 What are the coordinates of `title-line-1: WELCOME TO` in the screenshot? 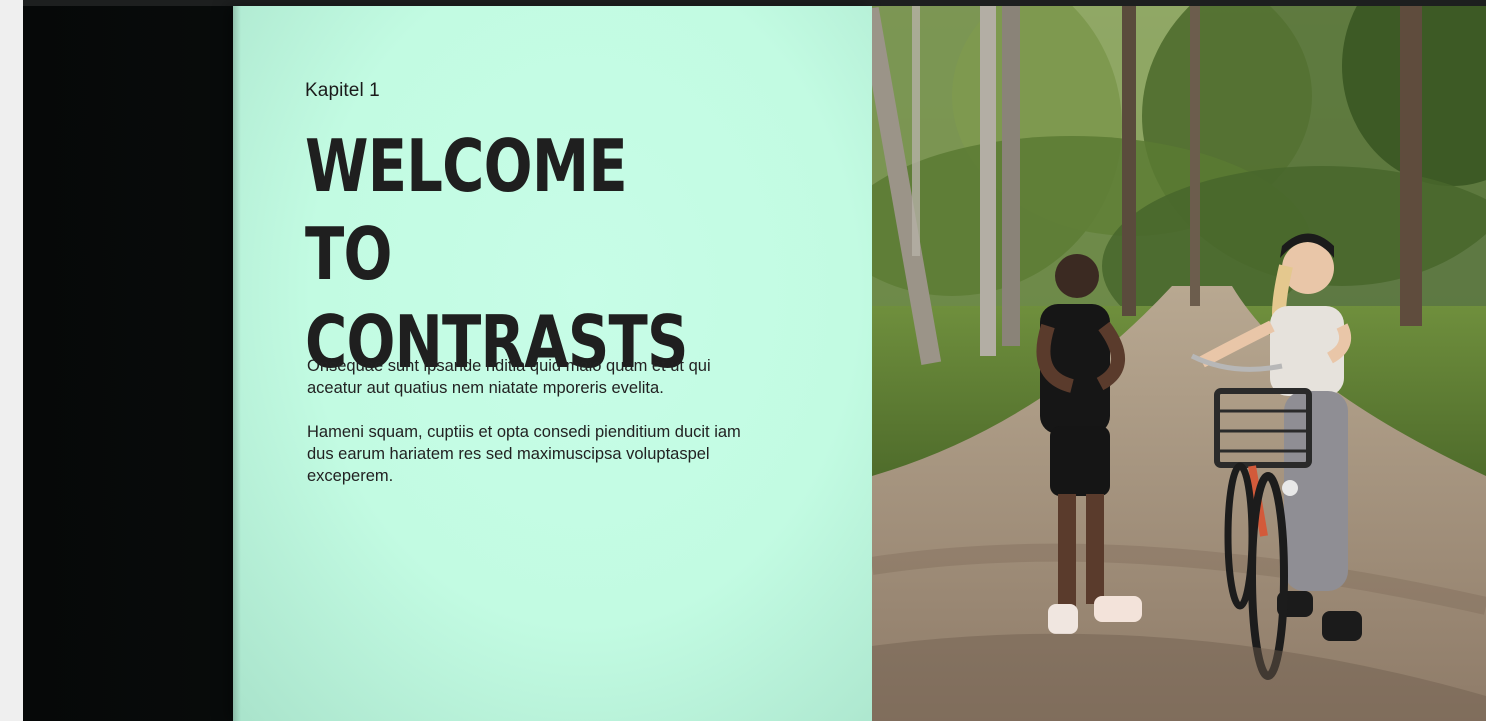 It's located at (466, 210).